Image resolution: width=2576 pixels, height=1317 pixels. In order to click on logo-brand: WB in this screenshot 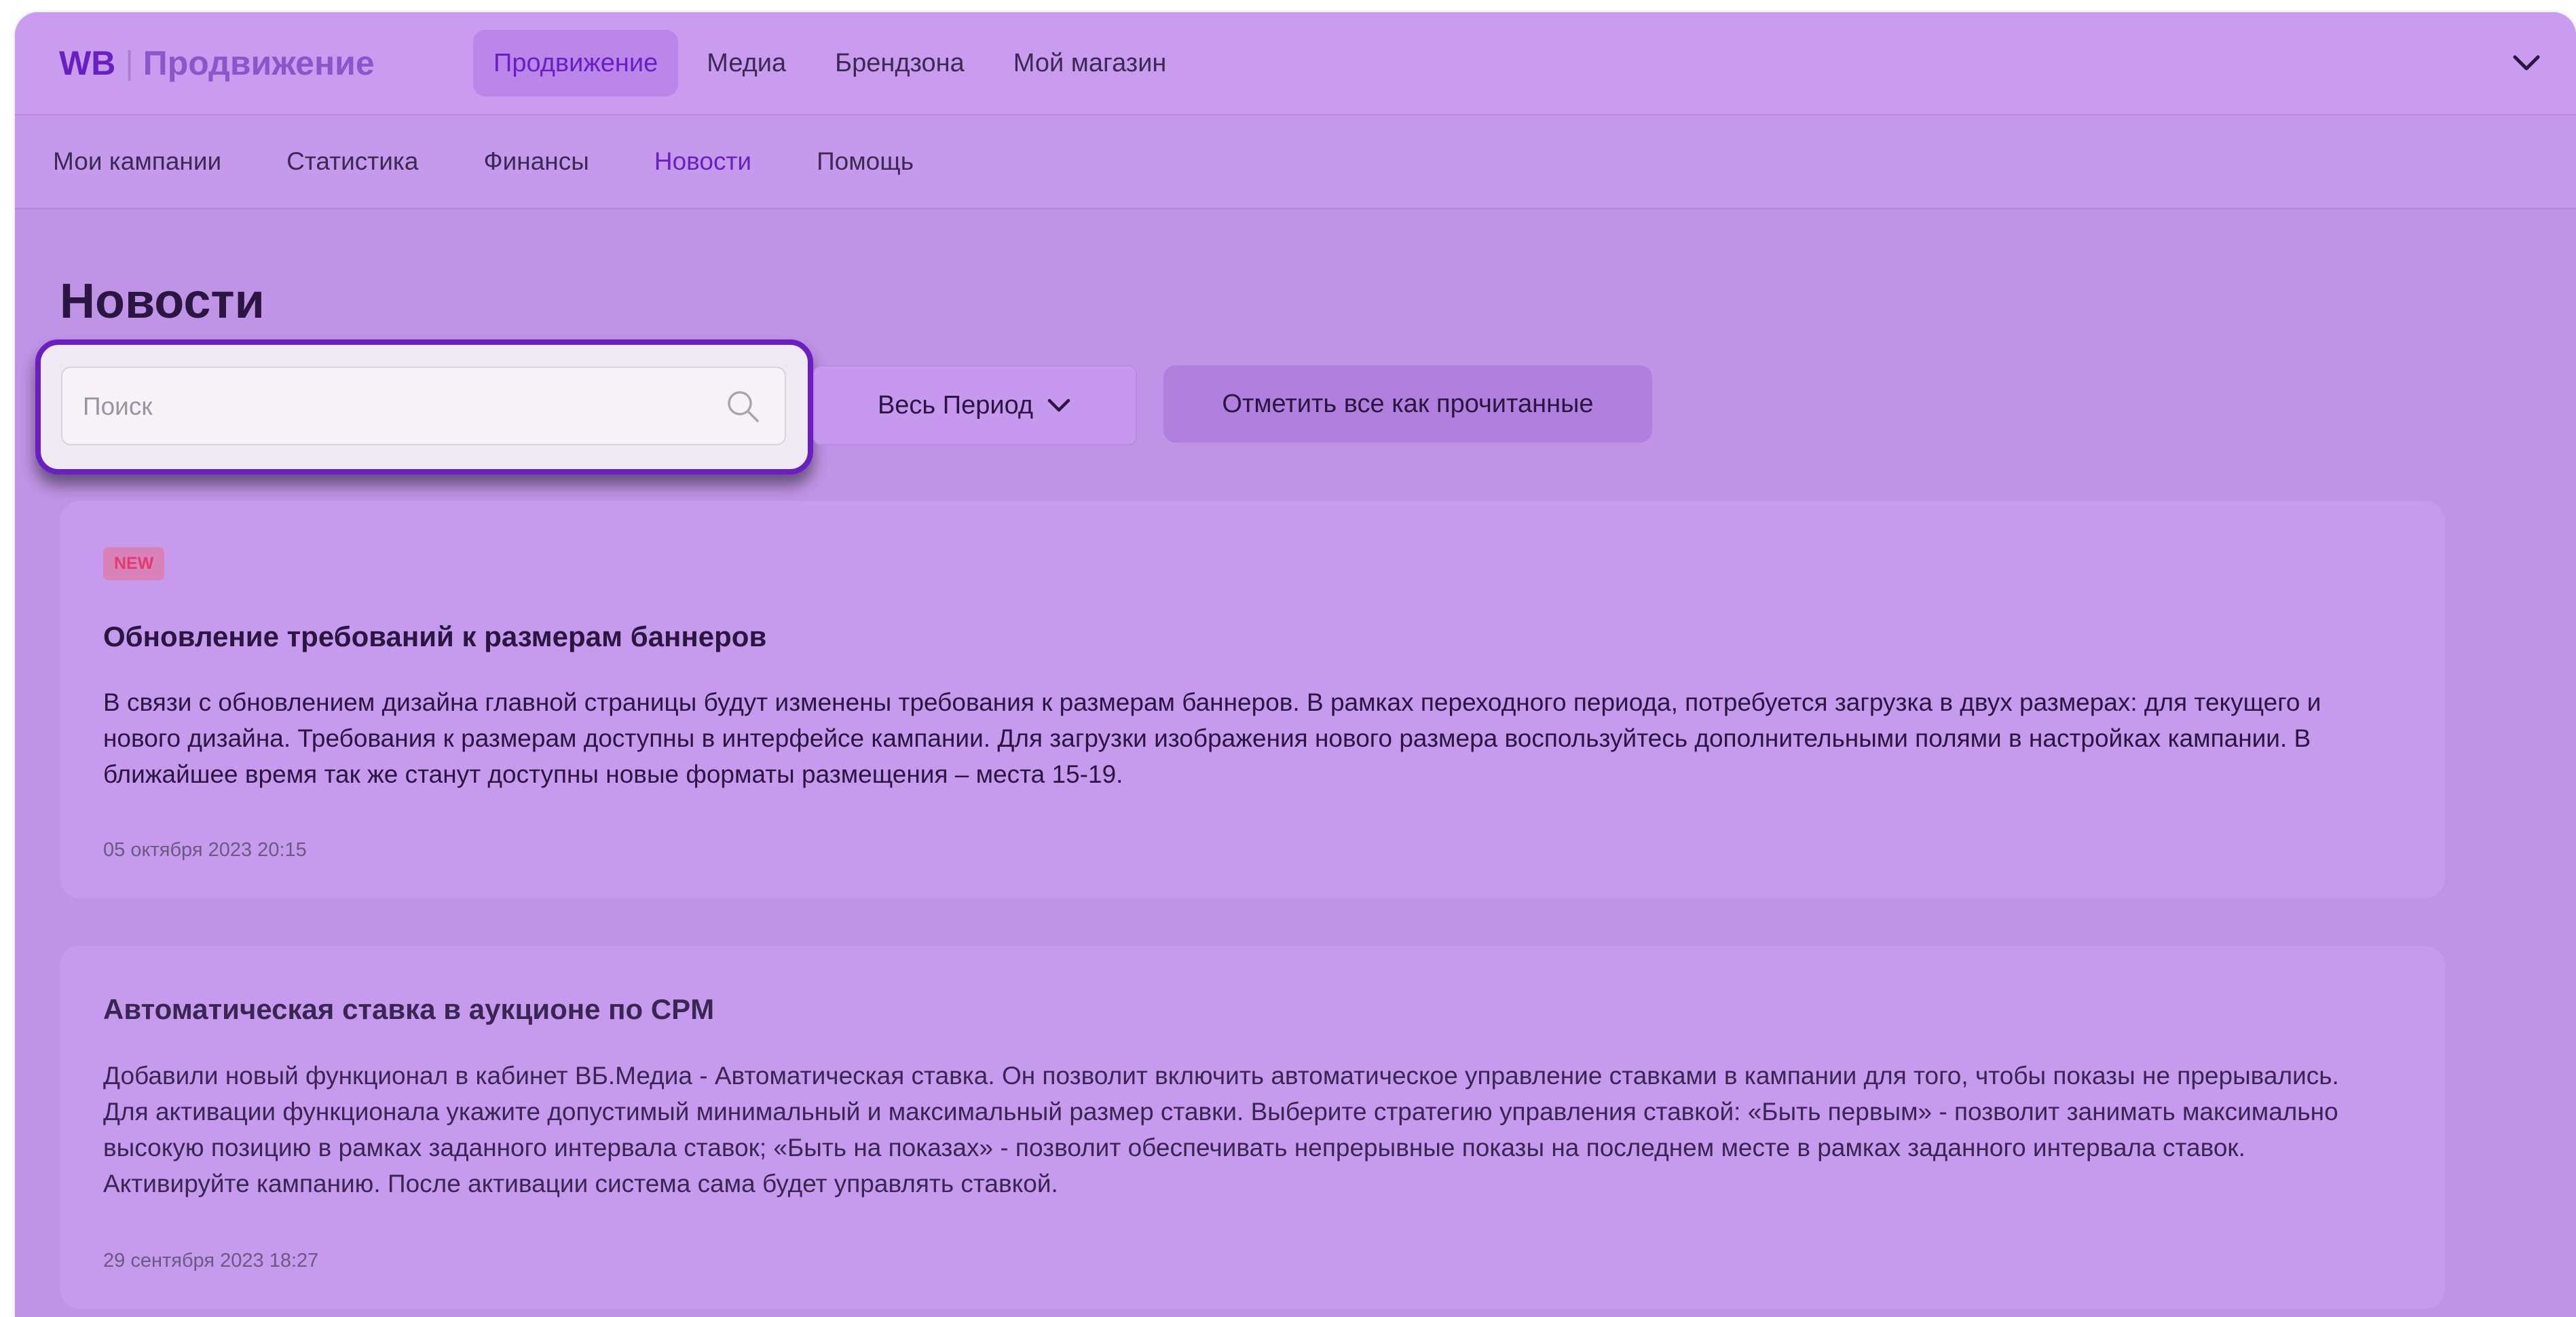, I will do `click(87, 63)`.